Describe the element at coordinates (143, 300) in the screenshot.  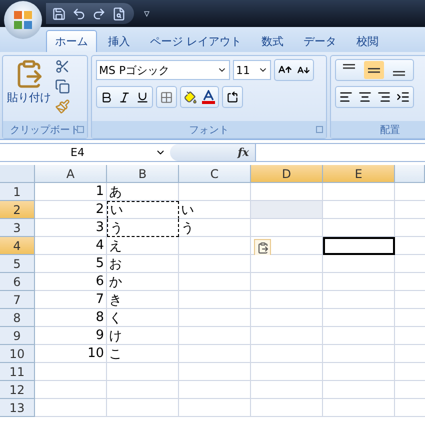
I see `table-cell: き` at that location.